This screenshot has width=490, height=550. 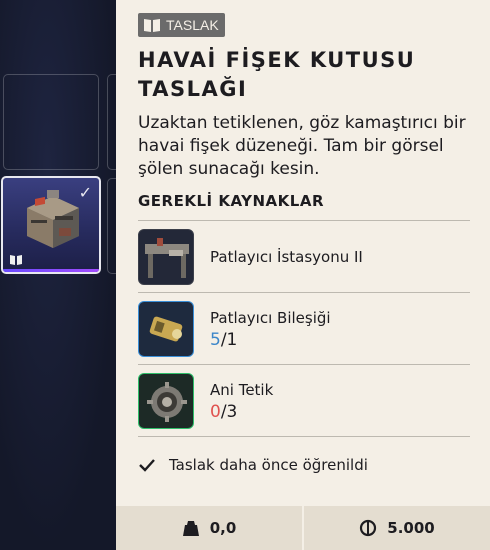 I want to click on resource-row: Ani Tetik 0/3, so click(x=304, y=401).